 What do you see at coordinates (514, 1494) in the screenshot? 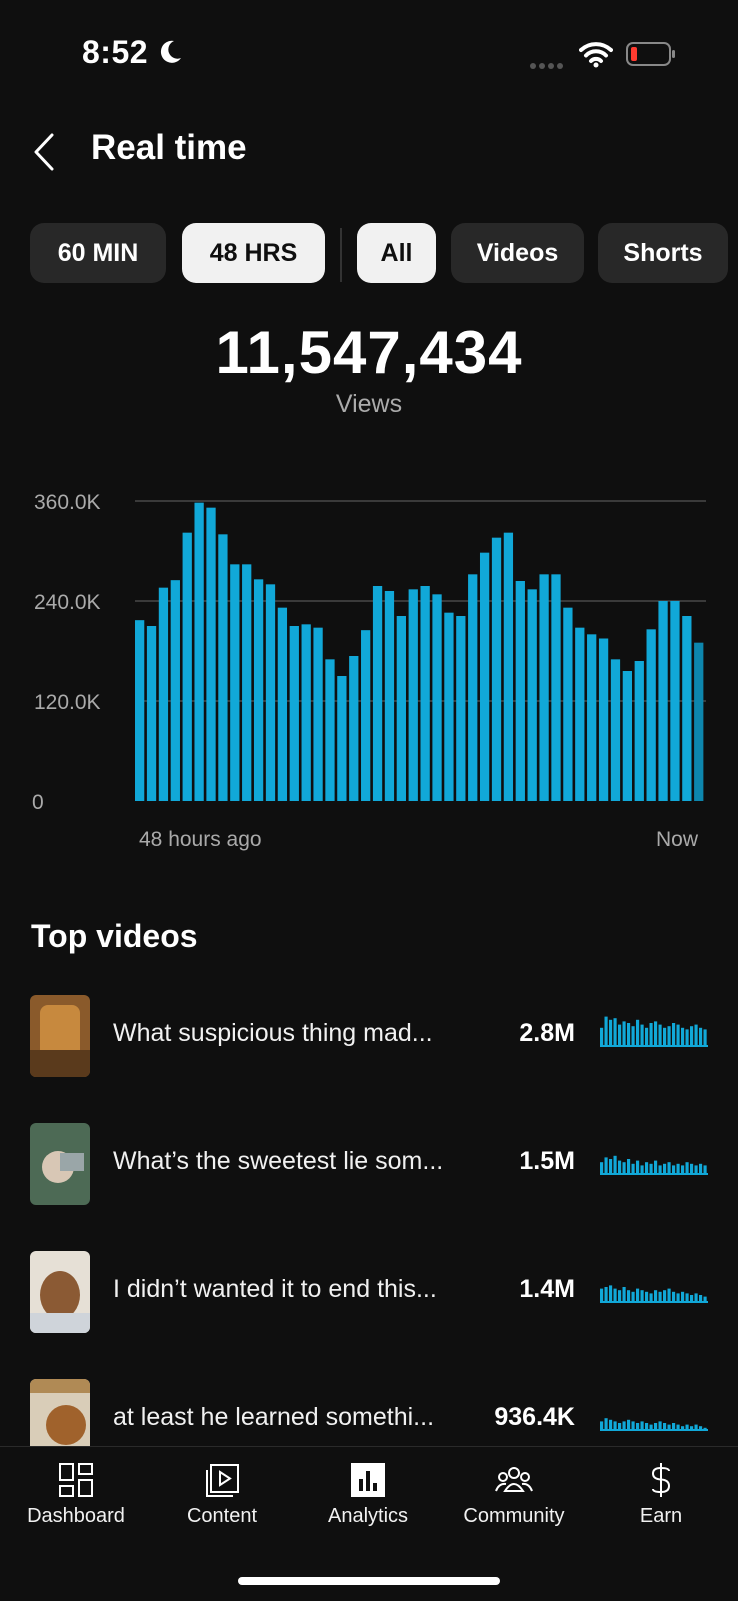
I see `nav-community: Community` at bounding box center [514, 1494].